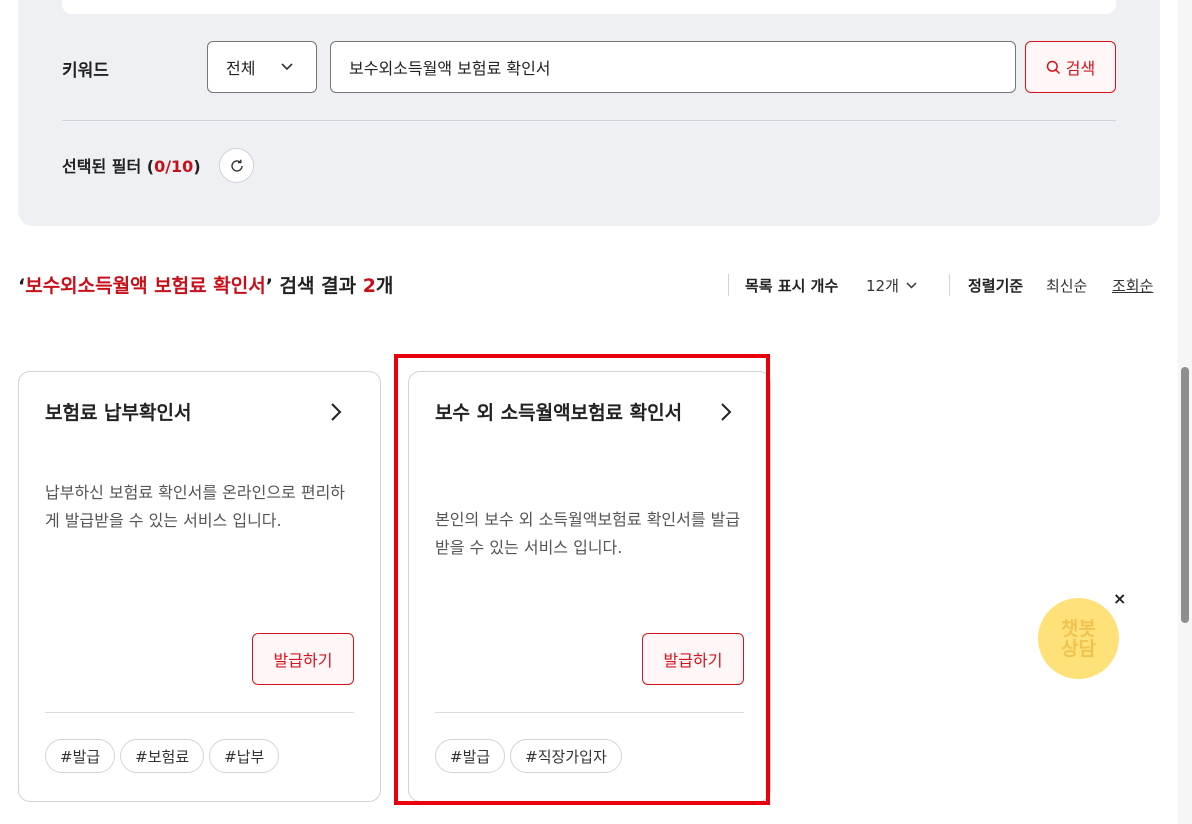 The height and width of the screenshot is (824, 1192). What do you see at coordinates (262, 67) in the screenshot?
I see `scope-select: 전체` at bounding box center [262, 67].